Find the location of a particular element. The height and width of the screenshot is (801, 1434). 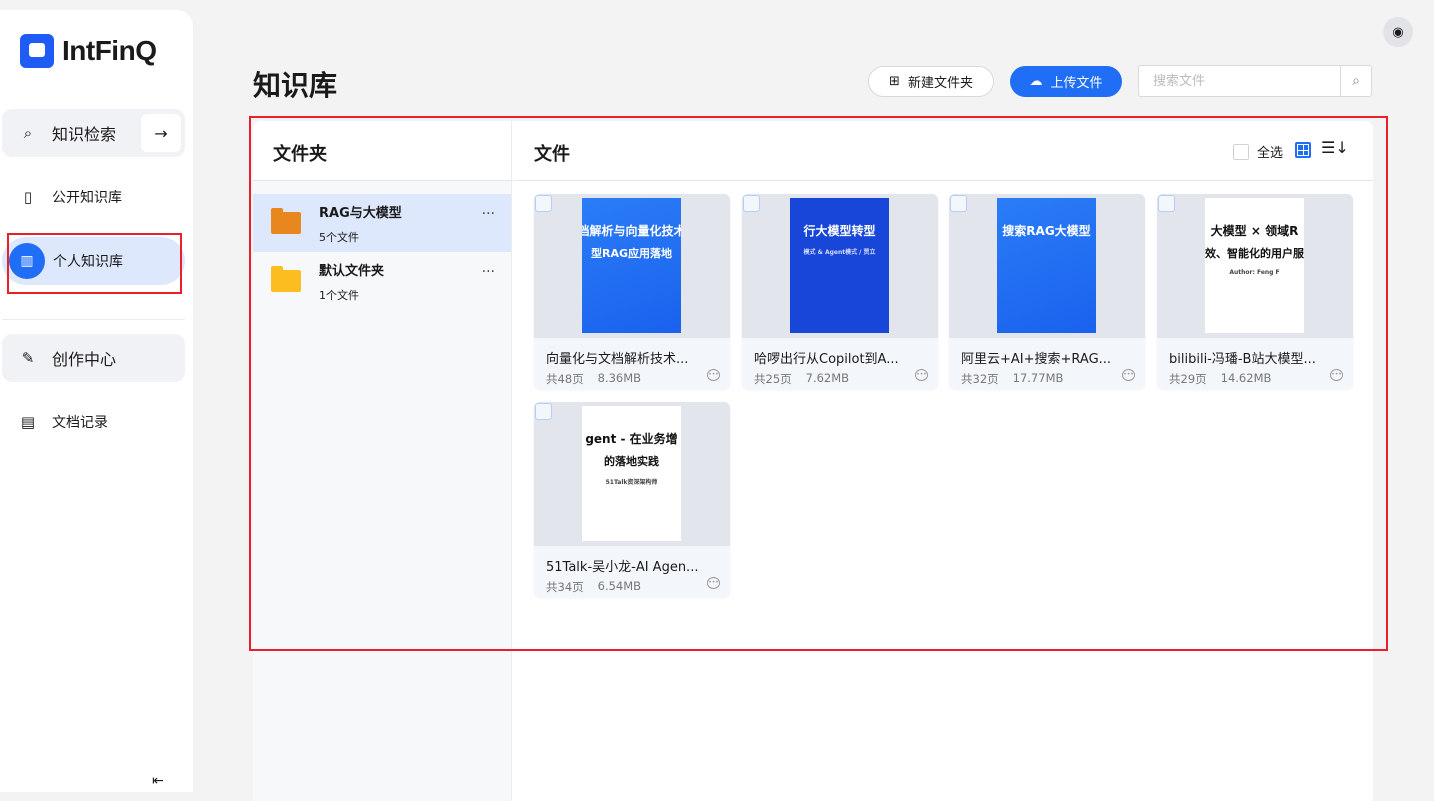

sidebar-item-knowledge-search: ⌕ 知识检索 → is located at coordinates (93, 133).